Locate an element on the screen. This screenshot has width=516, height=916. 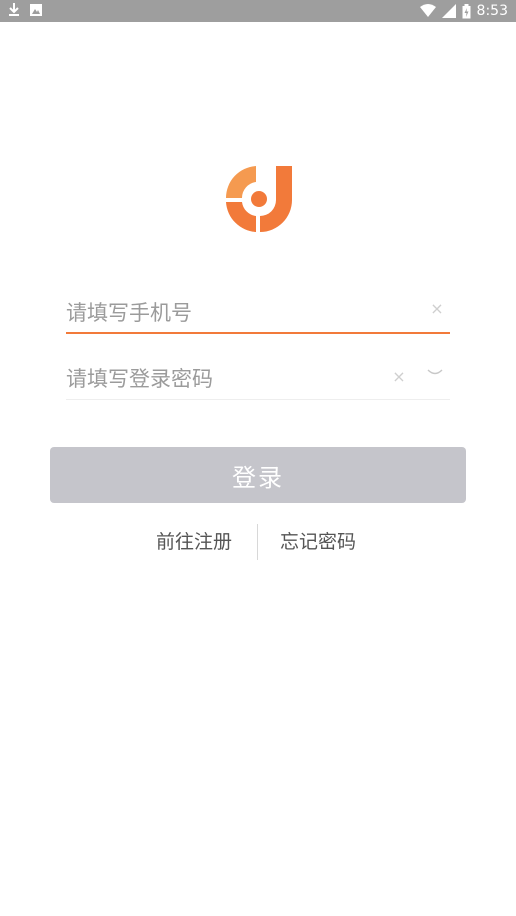
password-input is located at coordinates (226, 379).